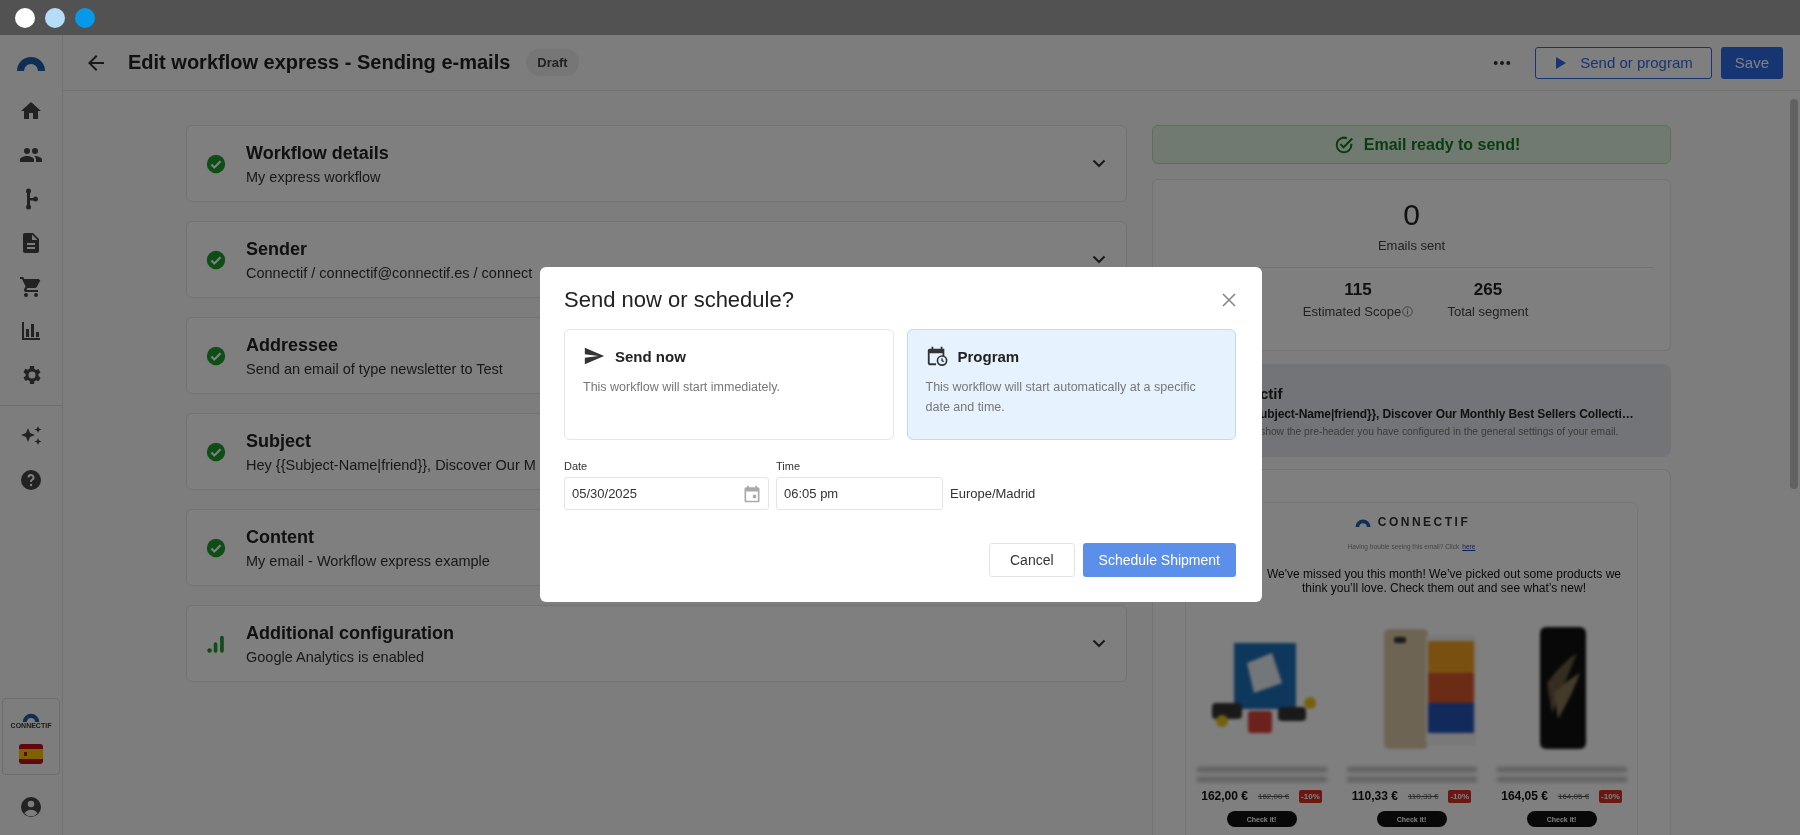  Describe the element at coordinates (650, 356) in the screenshot. I see `option-title: Send now` at that location.